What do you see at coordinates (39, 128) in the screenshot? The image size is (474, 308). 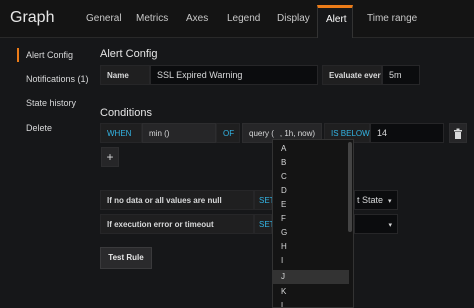 I see `sidebar-item-delete: Delete` at bounding box center [39, 128].